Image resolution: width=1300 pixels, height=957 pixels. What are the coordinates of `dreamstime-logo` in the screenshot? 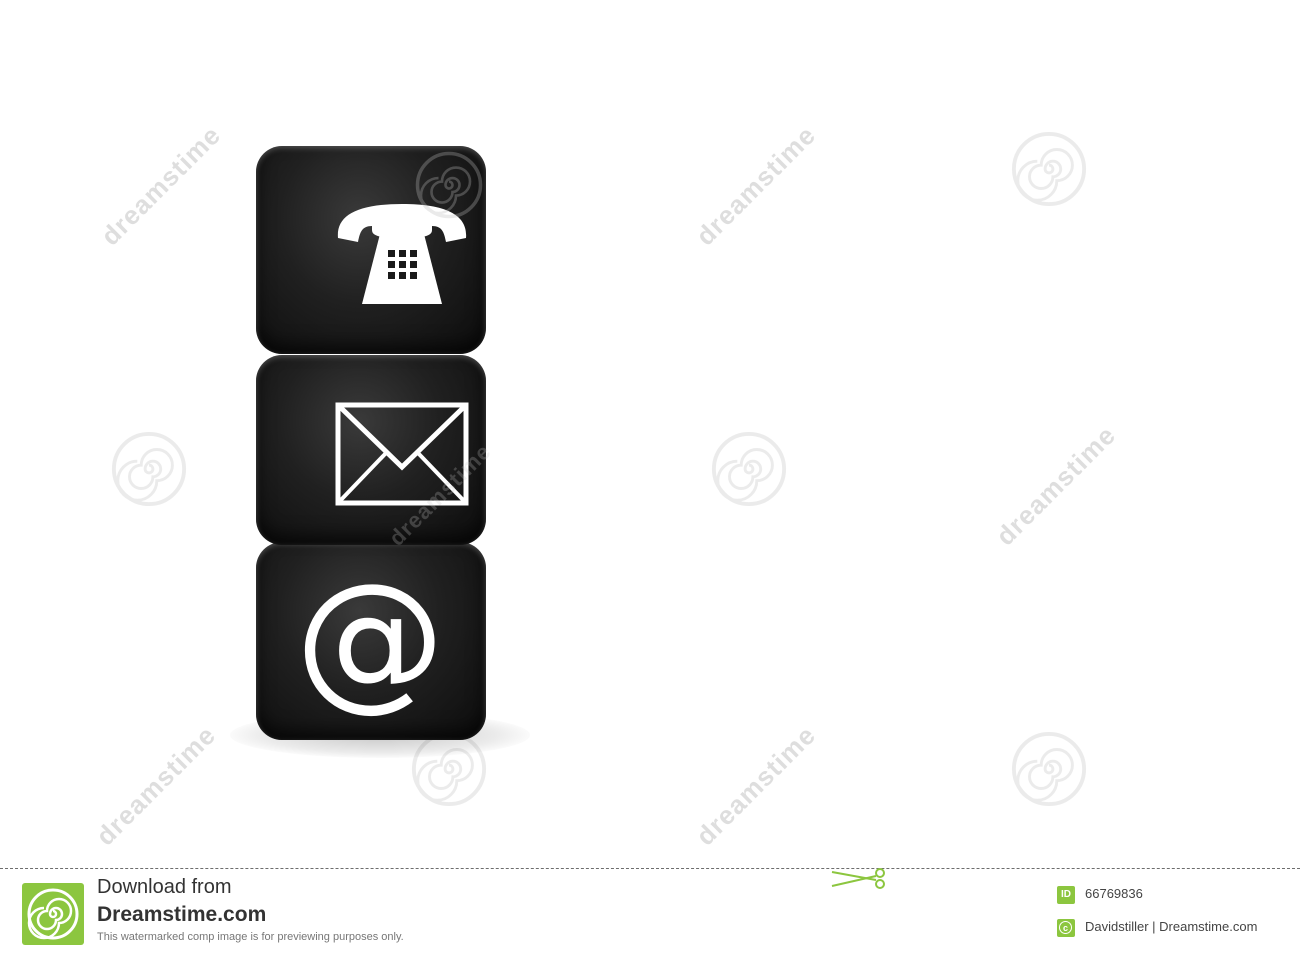 It's located at (53, 914).